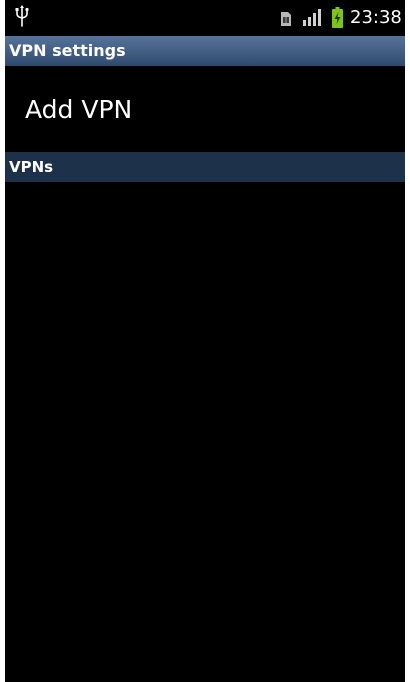  I want to click on add-vpn-item: Add VPN, so click(205, 109).